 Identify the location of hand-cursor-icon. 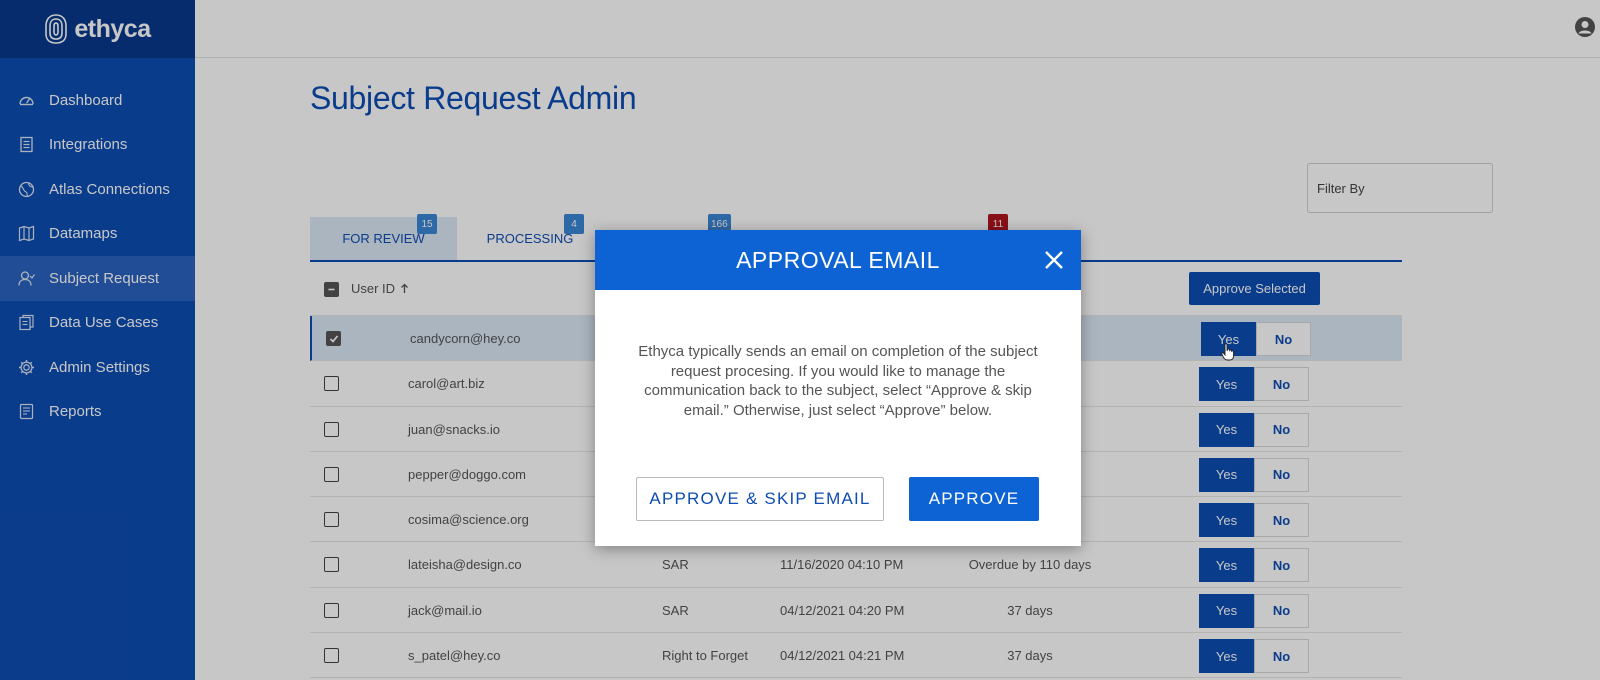
(1227, 352).